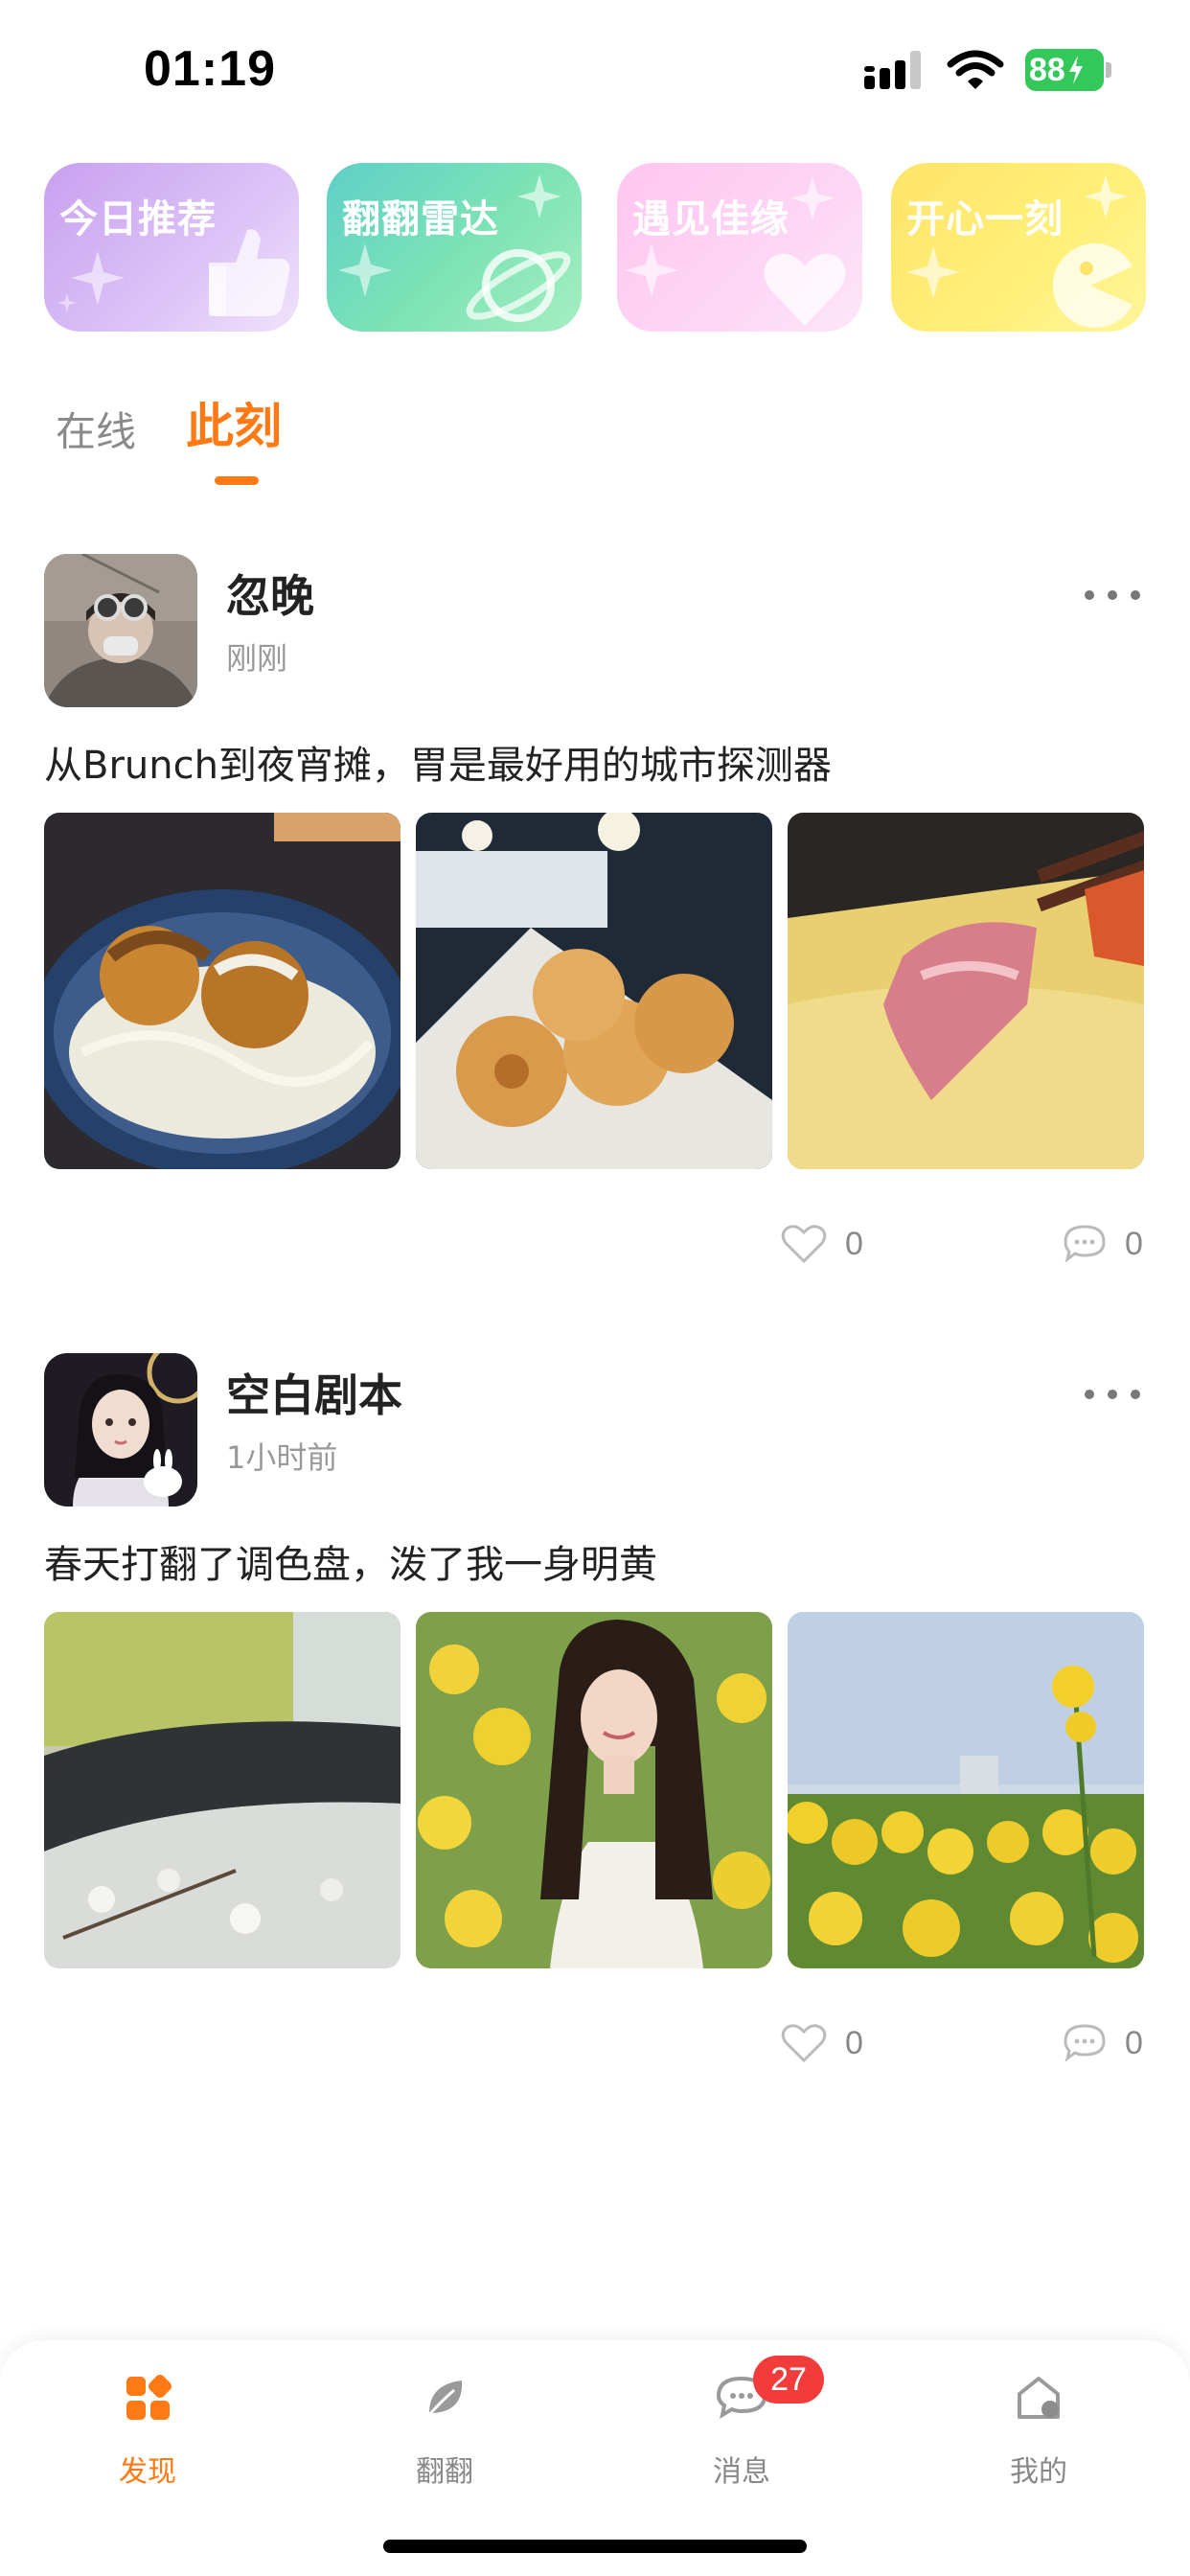 Image resolution: width=1190 pixels, height=2576 pixels. I want to click on rapeseed-flowers-photo, so click(966, 1790).